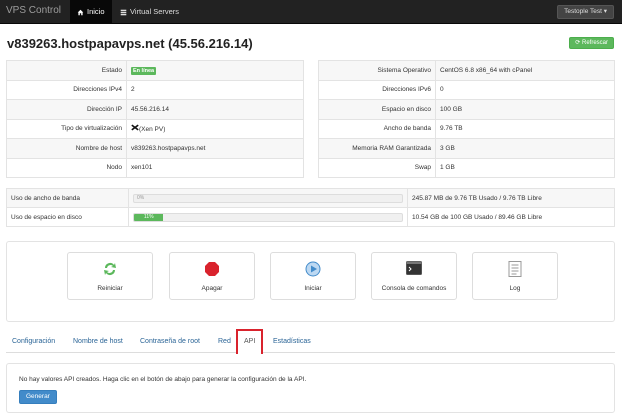  Describe the element at coordinates (66, 89) in the screenshot. I see `info-label: Direcciones IPv4` at that location.